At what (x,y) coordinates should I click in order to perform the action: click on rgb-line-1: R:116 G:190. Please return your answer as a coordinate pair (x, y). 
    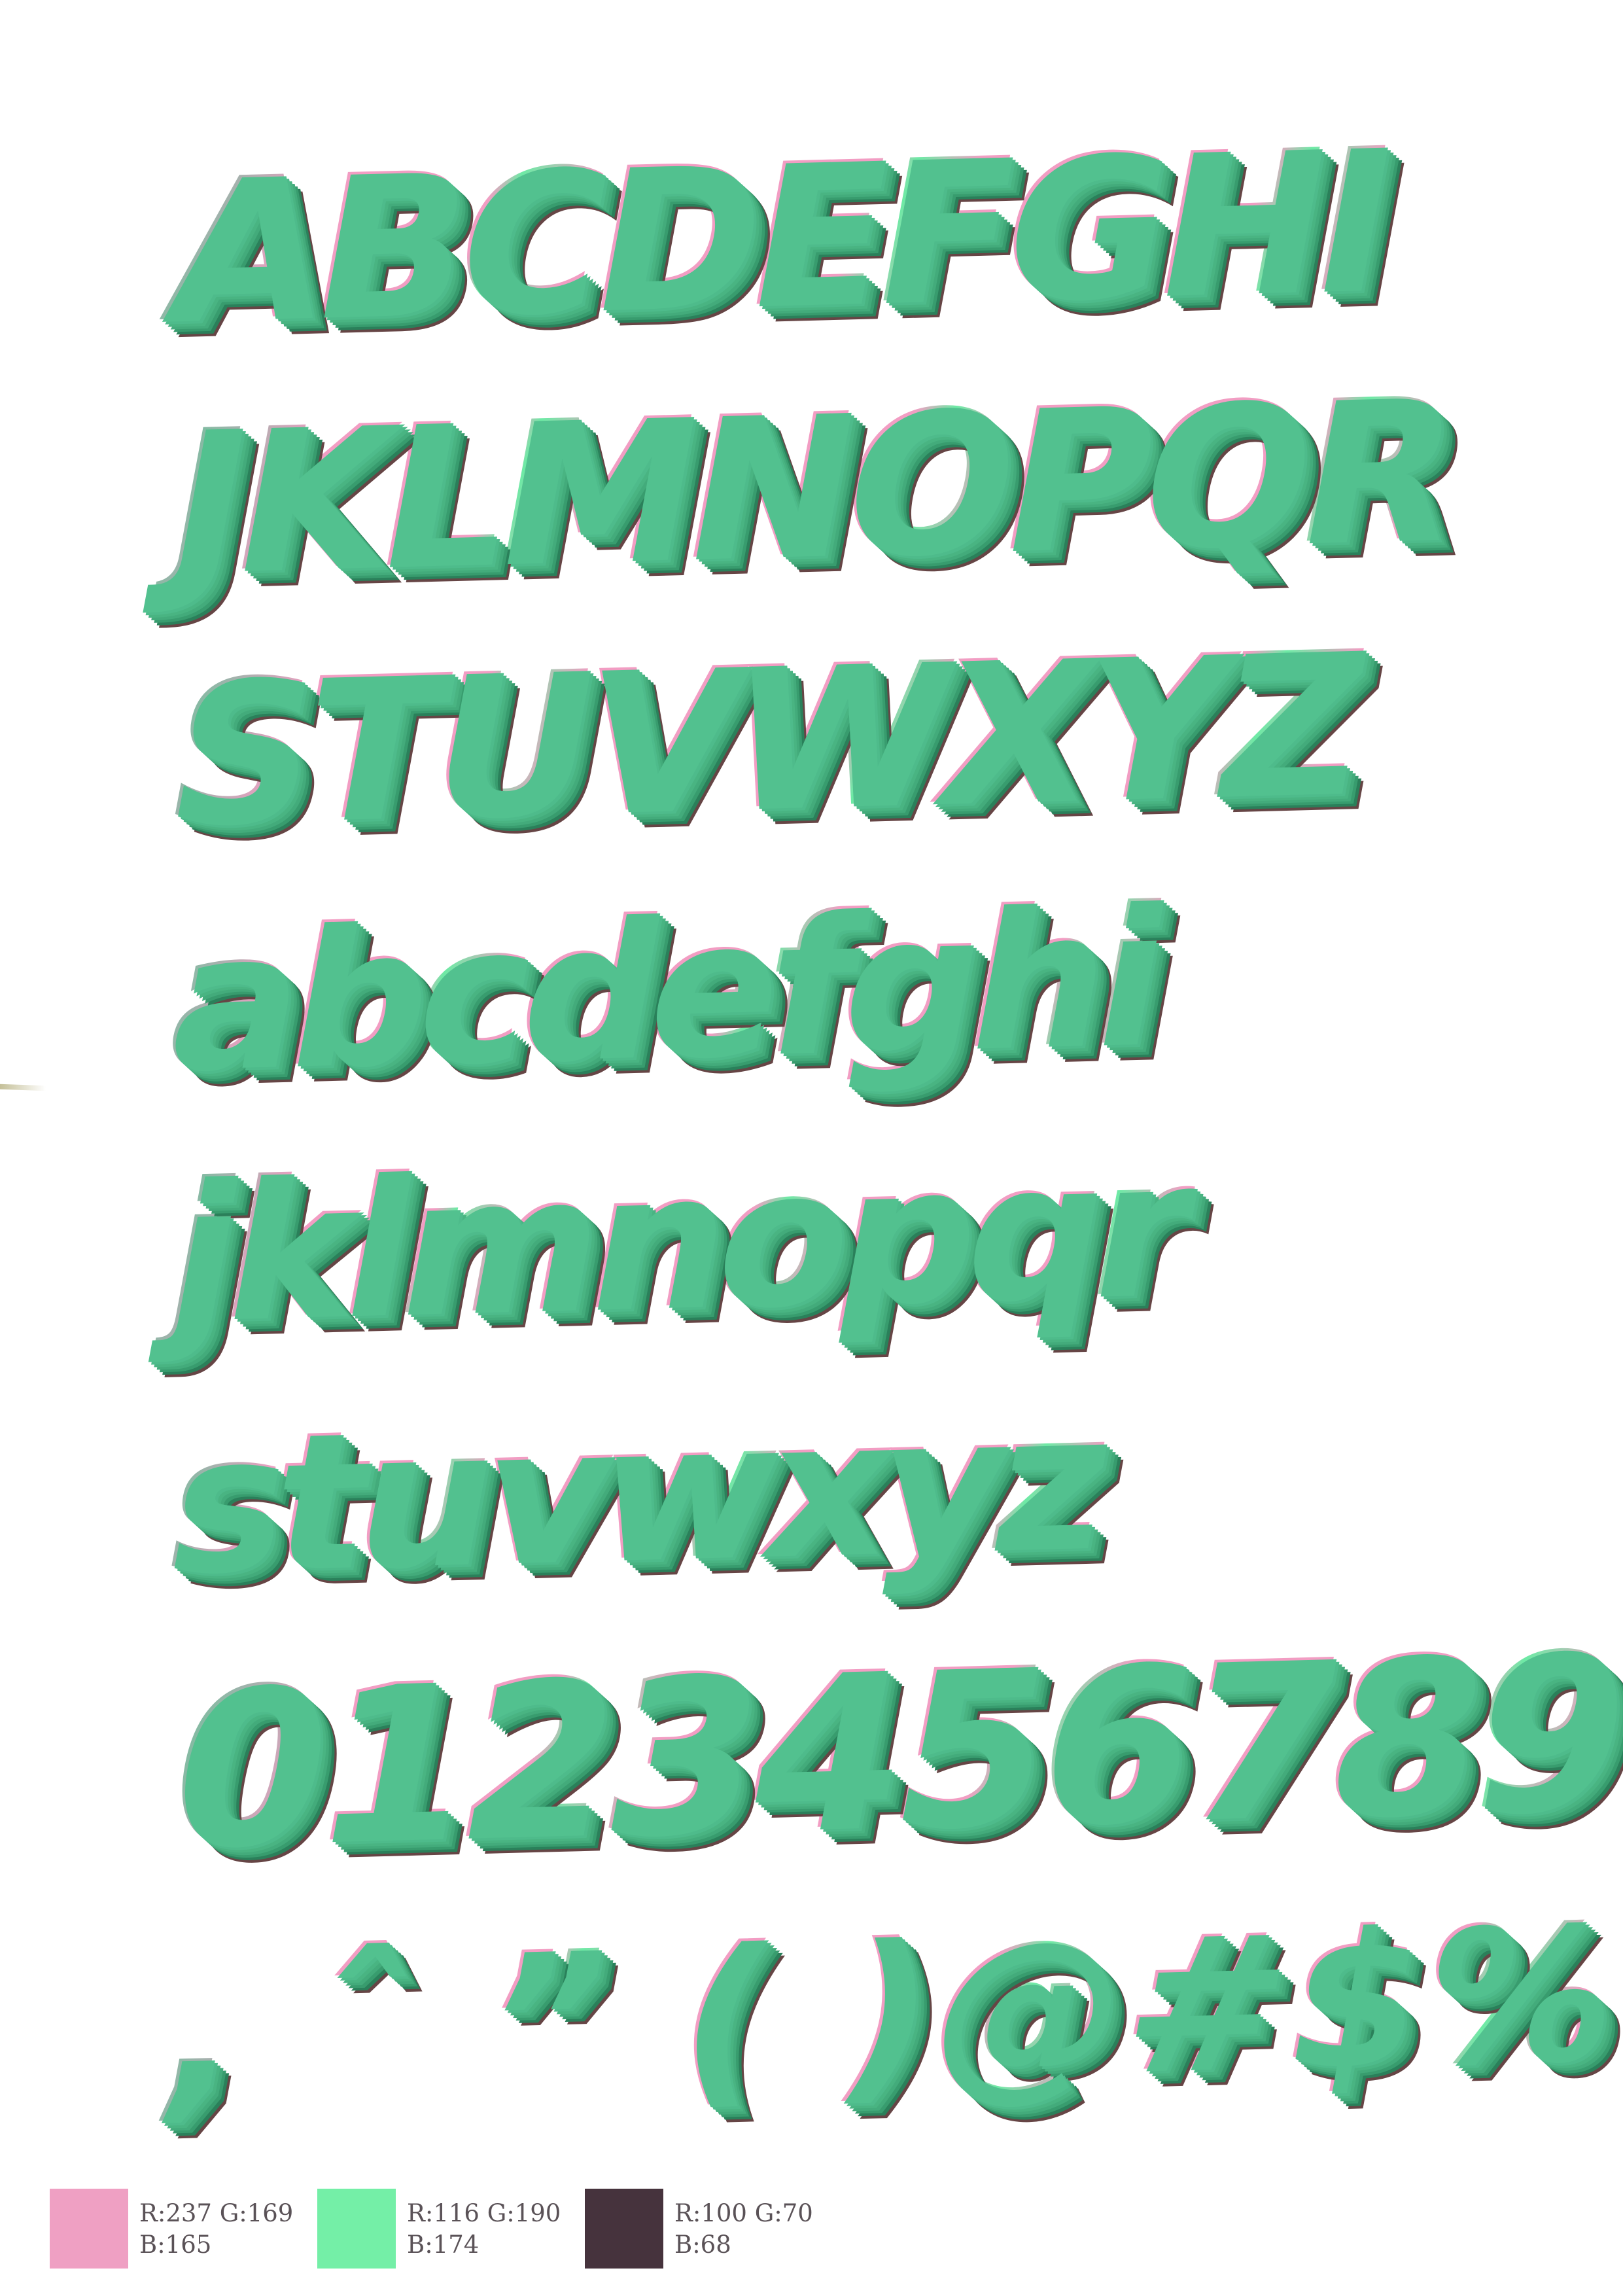
    Looking at the image, I should click on (484, 2213).